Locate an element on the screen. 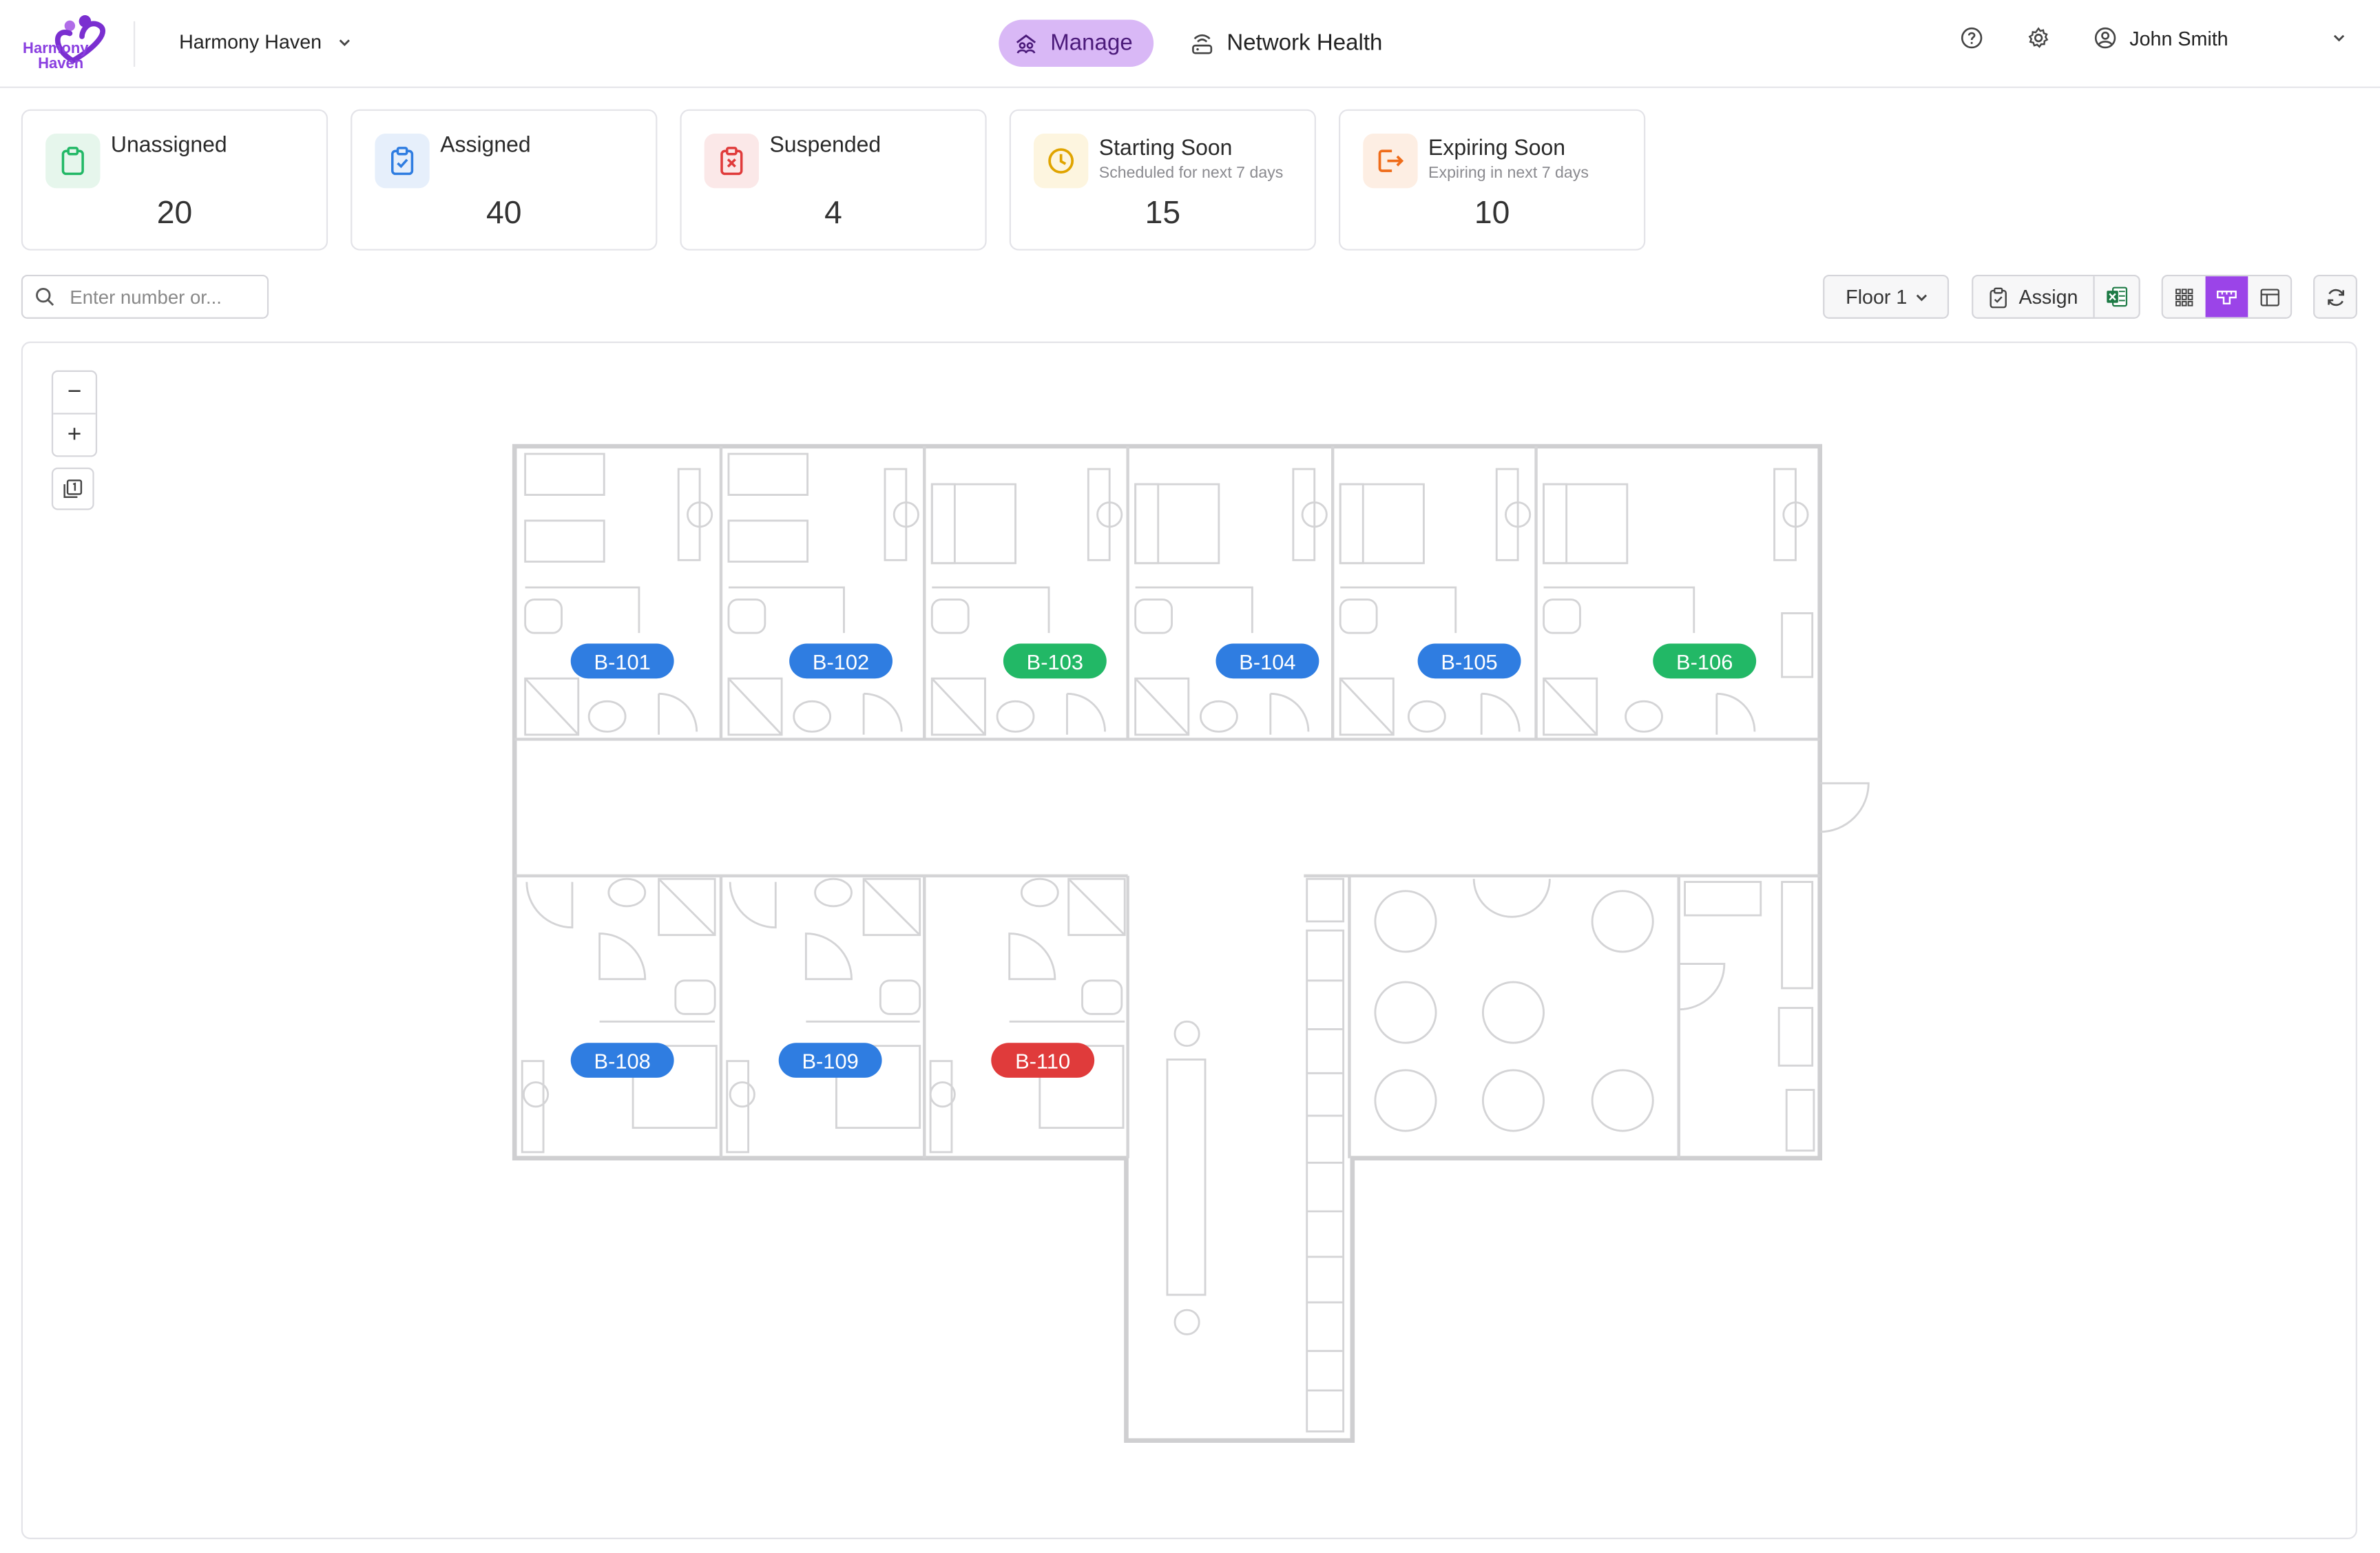  room-search is located at coordinates (145, 296).